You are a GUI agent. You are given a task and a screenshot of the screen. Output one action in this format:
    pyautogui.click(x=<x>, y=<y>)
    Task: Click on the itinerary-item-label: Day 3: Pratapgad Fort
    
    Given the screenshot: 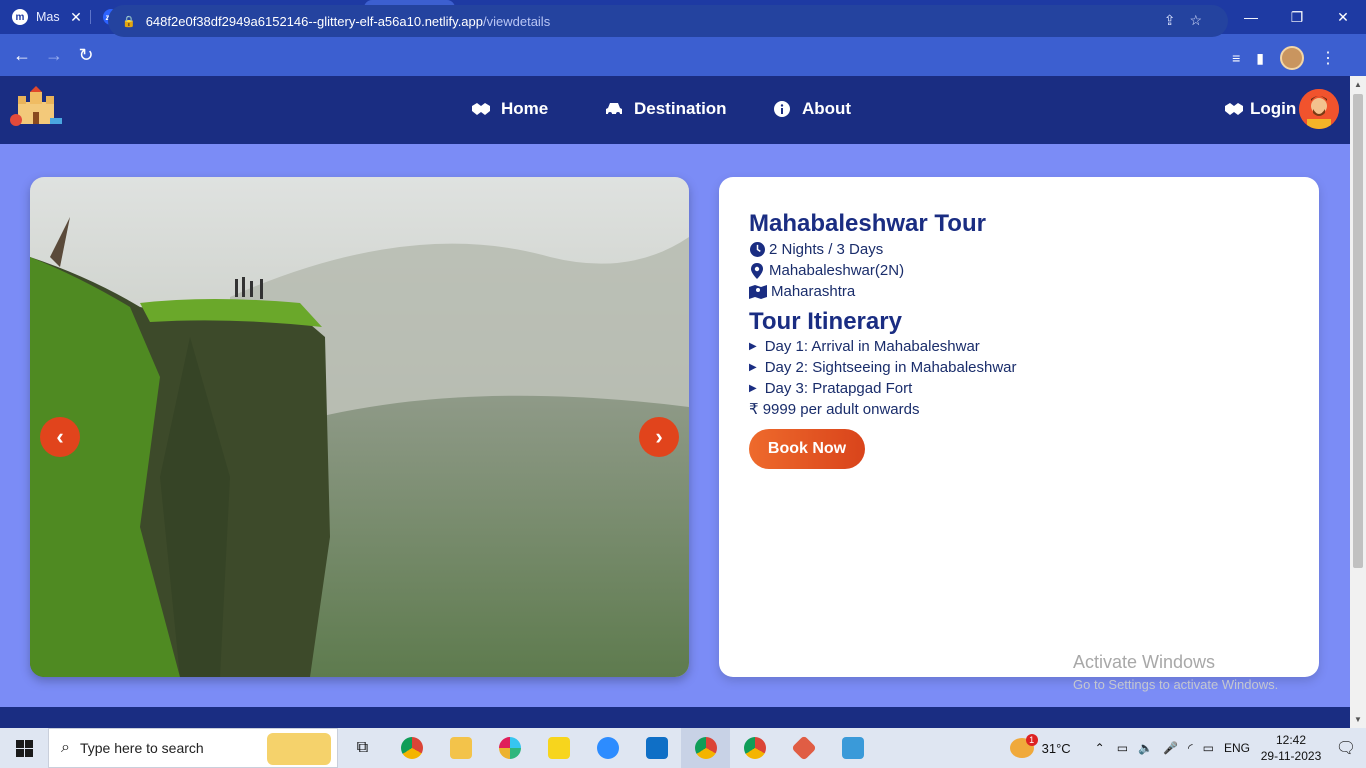 What is the action you would take?
    pyautogui.click(x=838, y=388)
    